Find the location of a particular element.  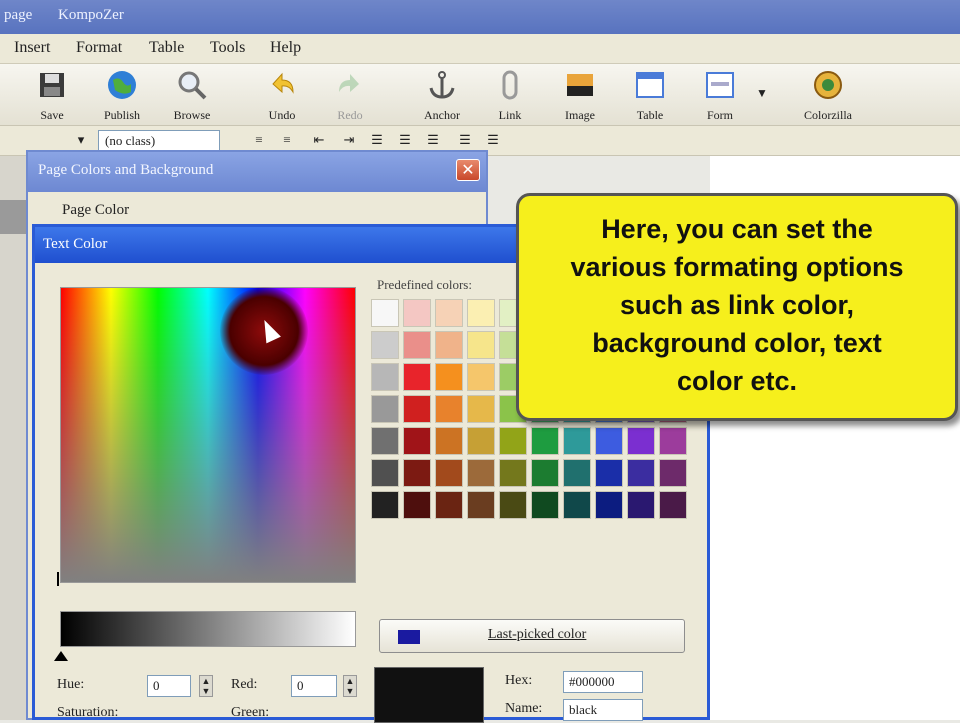

hex-field: #000000 is located at coordinates (603, 682).